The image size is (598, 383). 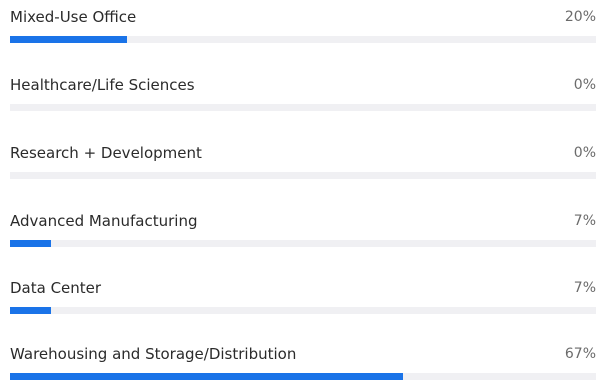 What do you see at coordinates (102, 85) in the screenshot?
I see `result-label: Healthcare/Life Sciences` at bounding box center [102, 85].